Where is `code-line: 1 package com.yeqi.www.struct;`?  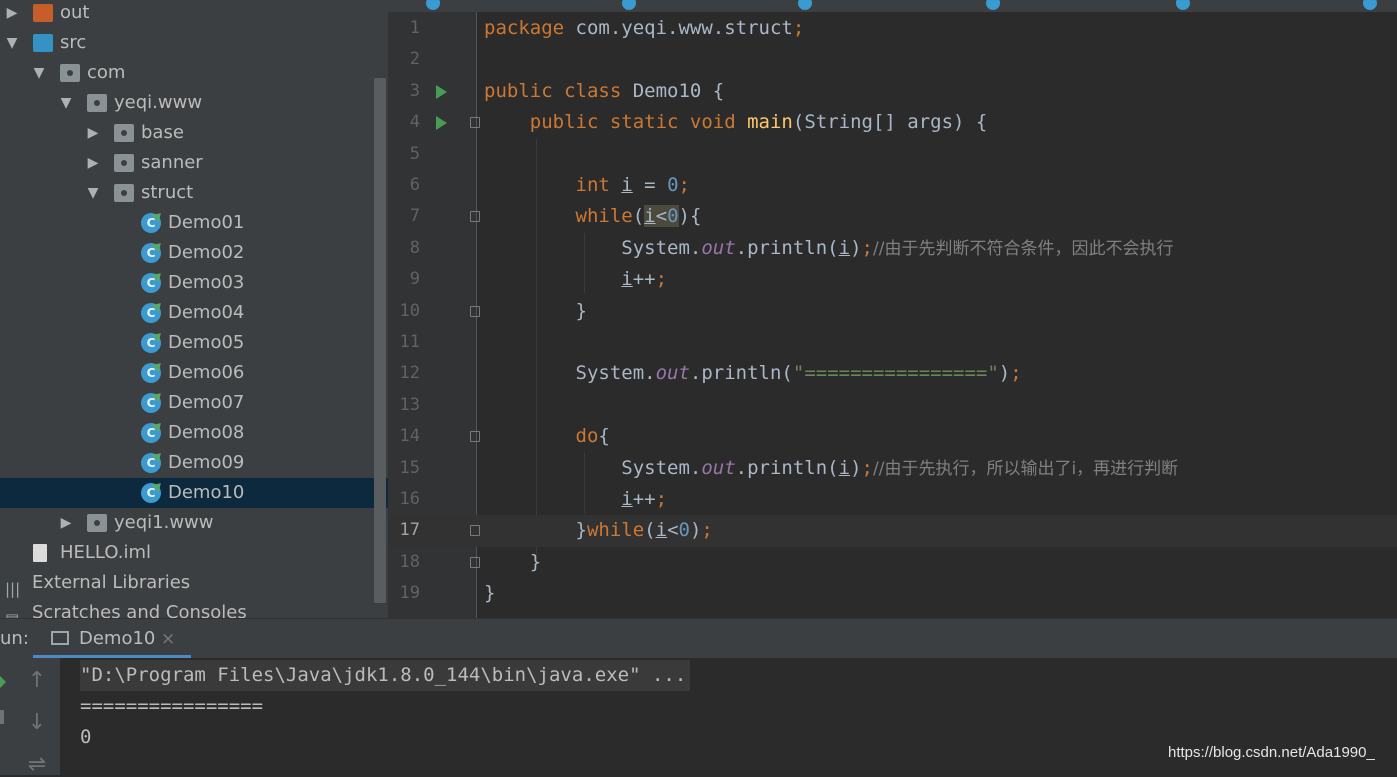 code-line: 1 package com.yeqi.www.struct; is located at coordinates (892, 28).